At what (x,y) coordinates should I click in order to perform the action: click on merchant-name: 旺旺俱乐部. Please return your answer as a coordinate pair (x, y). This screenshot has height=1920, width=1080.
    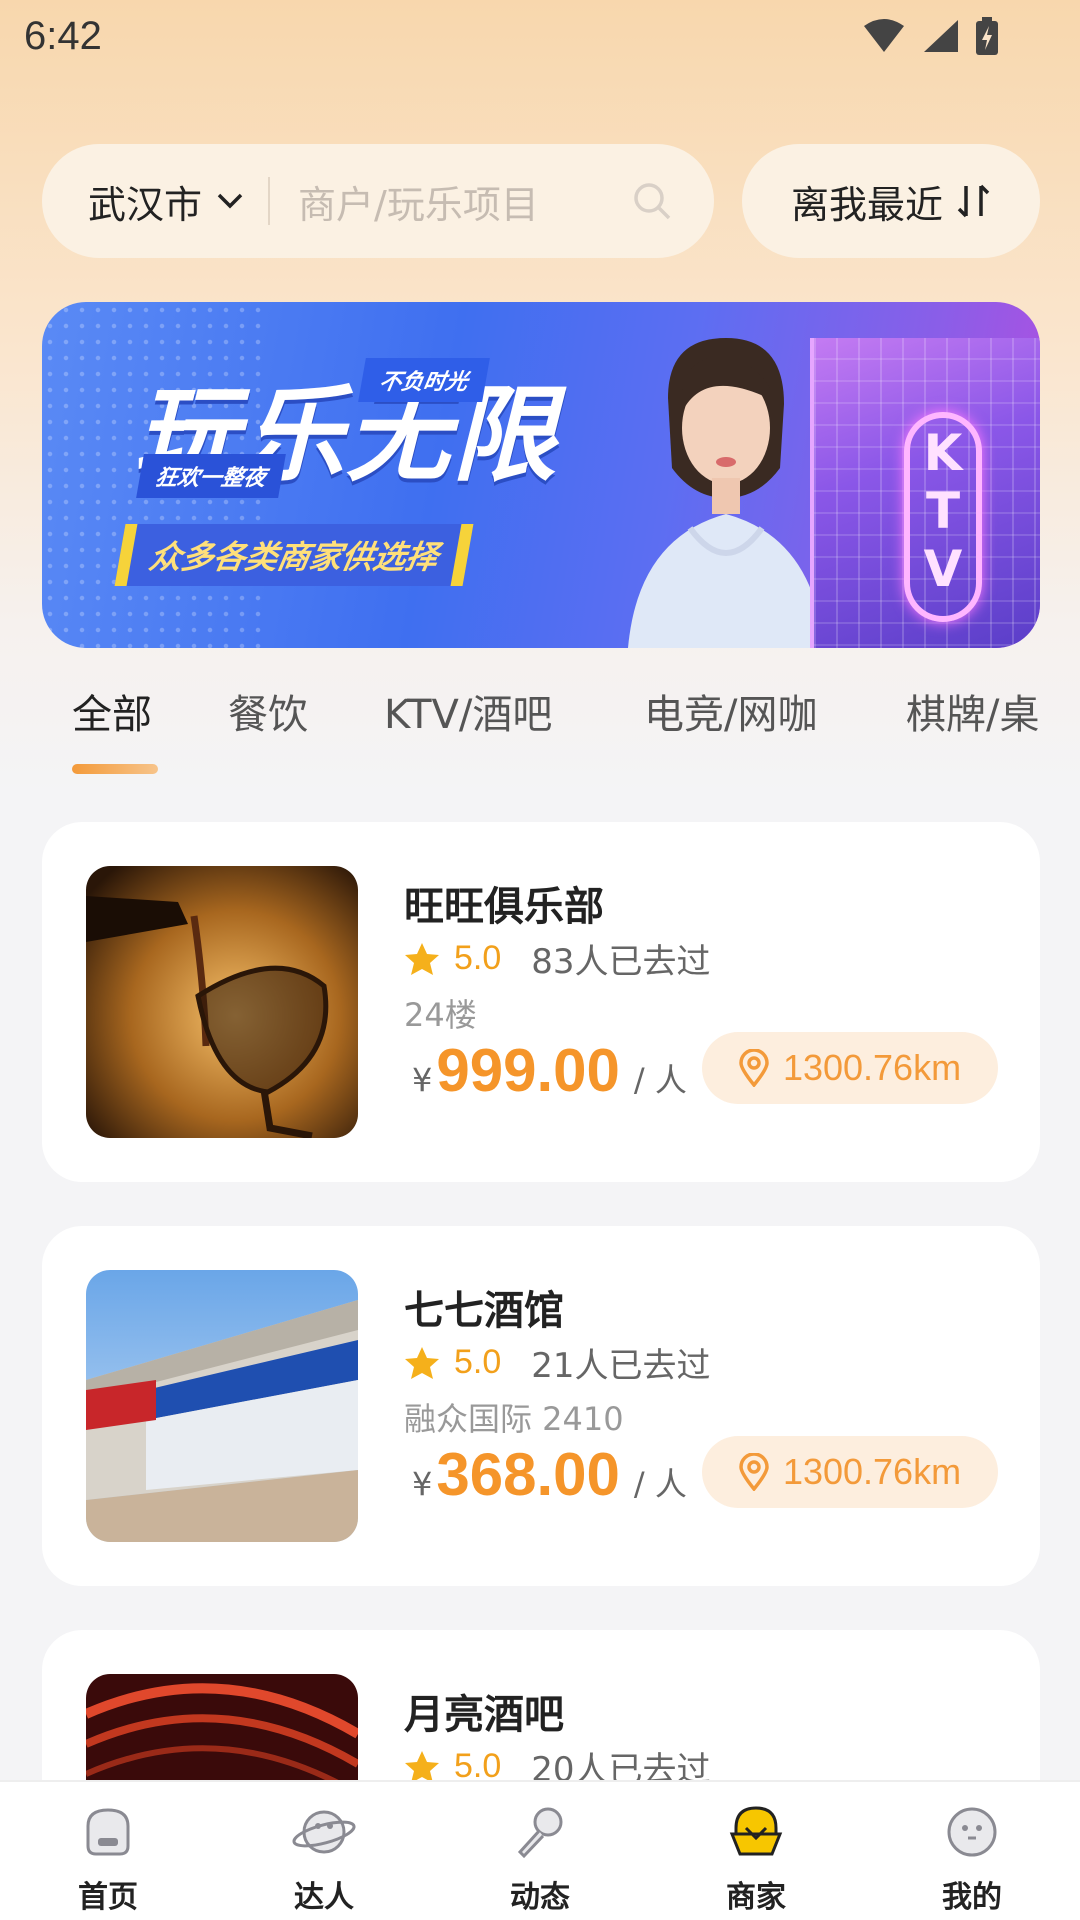
    Looking at the image, I should click on (504, 907).